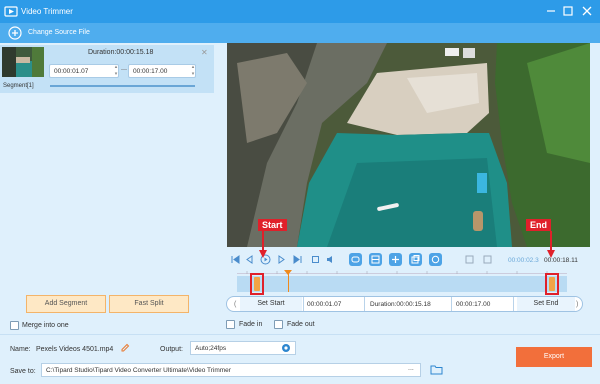 The height and width of the screenshot is (384, 600). I want to click on file-name: Pexels Videos 4501.mp4, so click(75, 349).